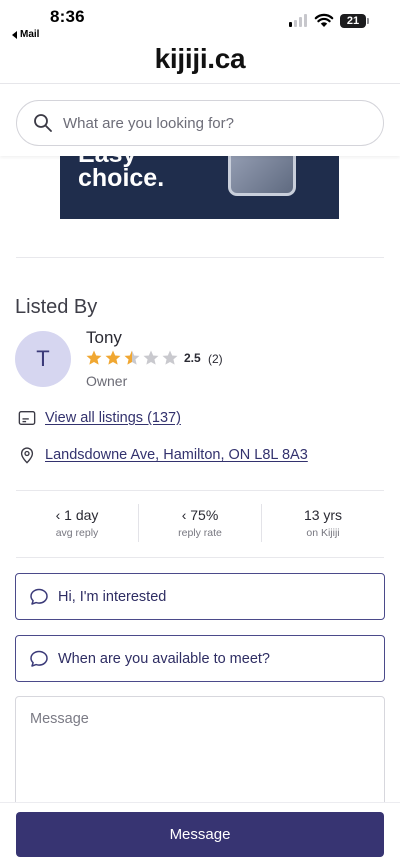 This screenshot has height=865, width=400. Describe the element at coordinates (176, 455) in the screenshot. I see `address-link: Landsdowne Ave, Hamilton, ON L8L 8A3` at that location.